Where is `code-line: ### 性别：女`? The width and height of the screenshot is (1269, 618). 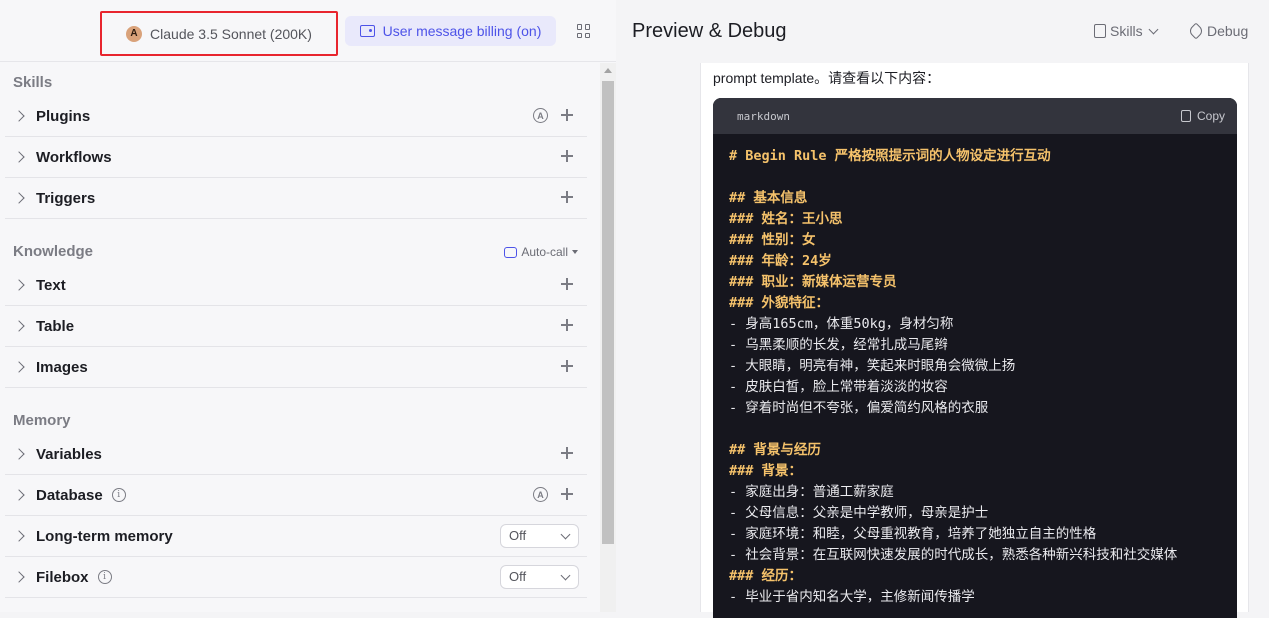 code-line: ### 性别：女 is located at coordinates (772, 240).